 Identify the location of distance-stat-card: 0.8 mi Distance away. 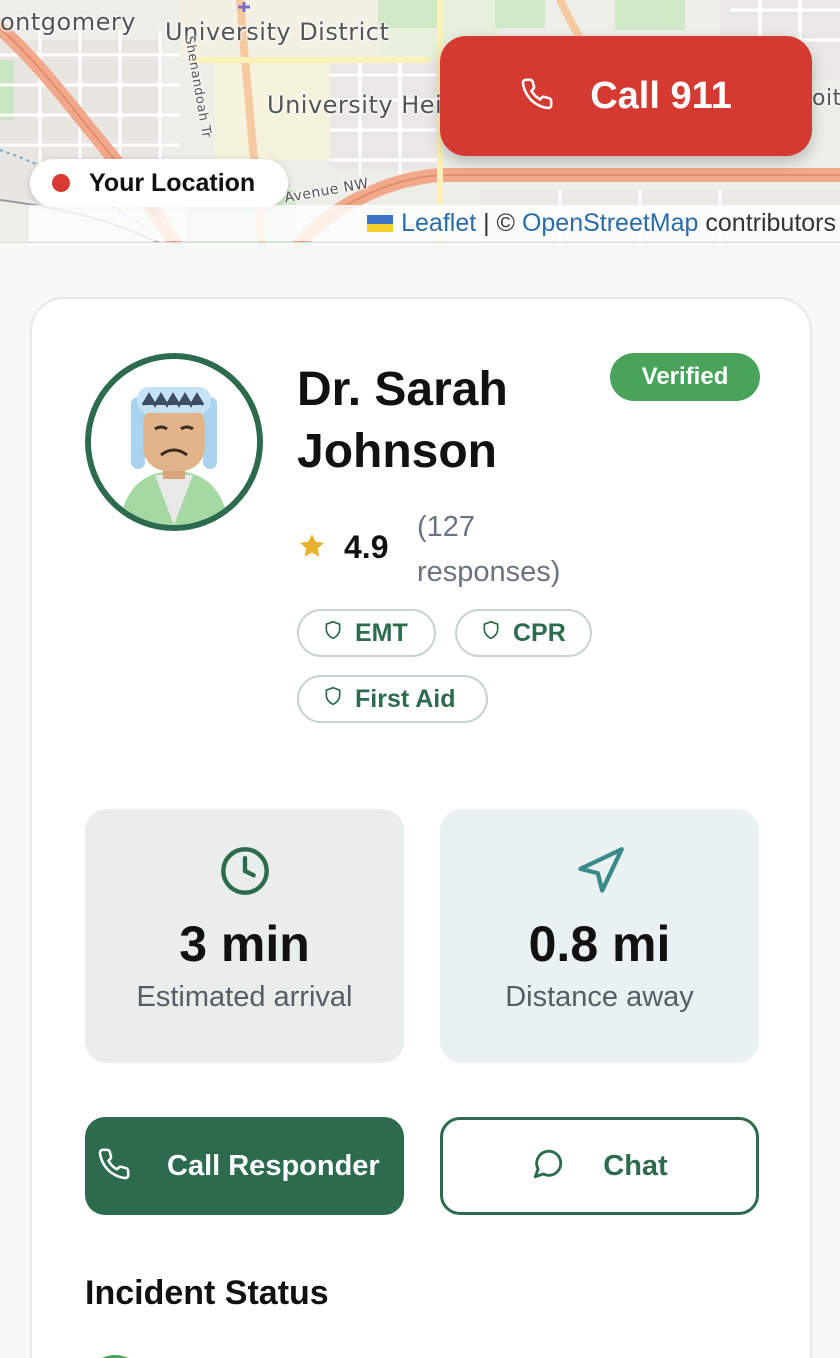
(599, 936).